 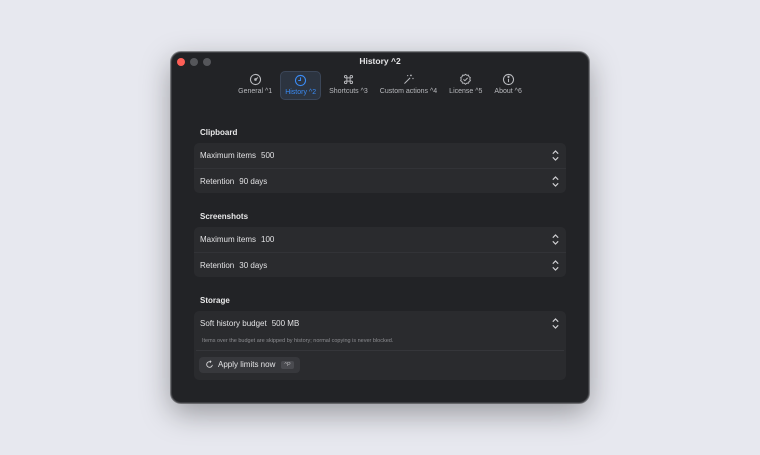 I want to click on screenshots-settings-group: Maximum items 100 Retention 30 days, so click(x=380, y=252).